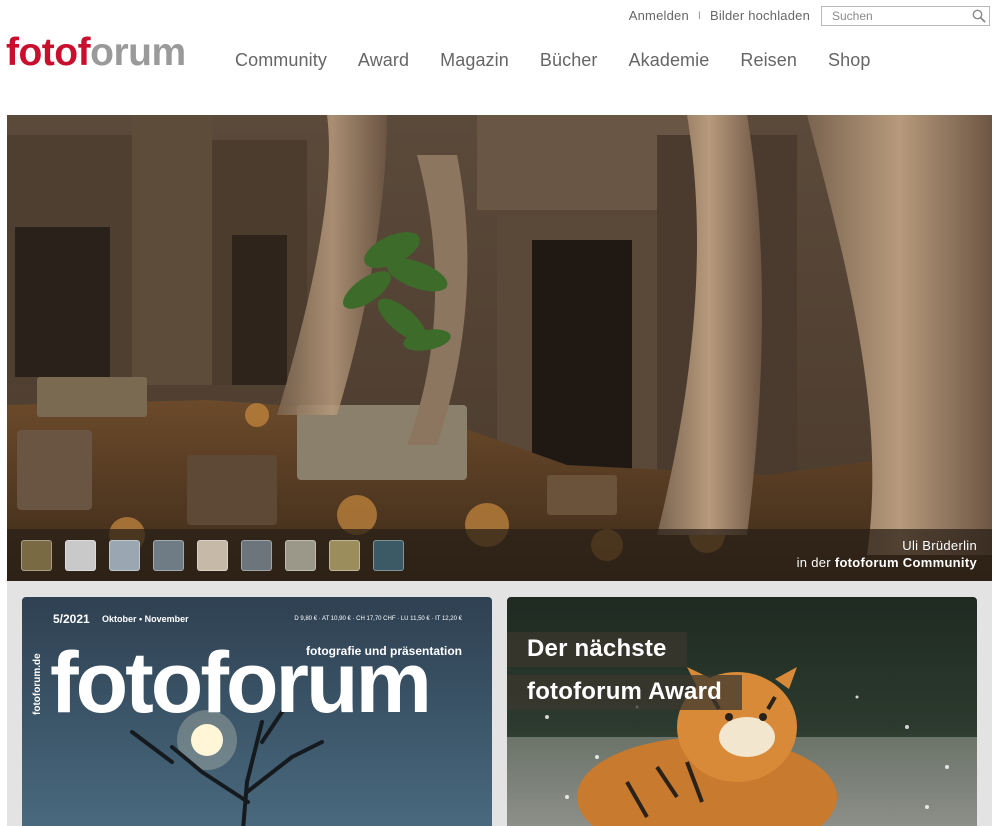 This screenshot has width=1000, height=826. I want to click on hero-credit: Uli Brüderlin in der fotoforum Community, so click(887, 554).